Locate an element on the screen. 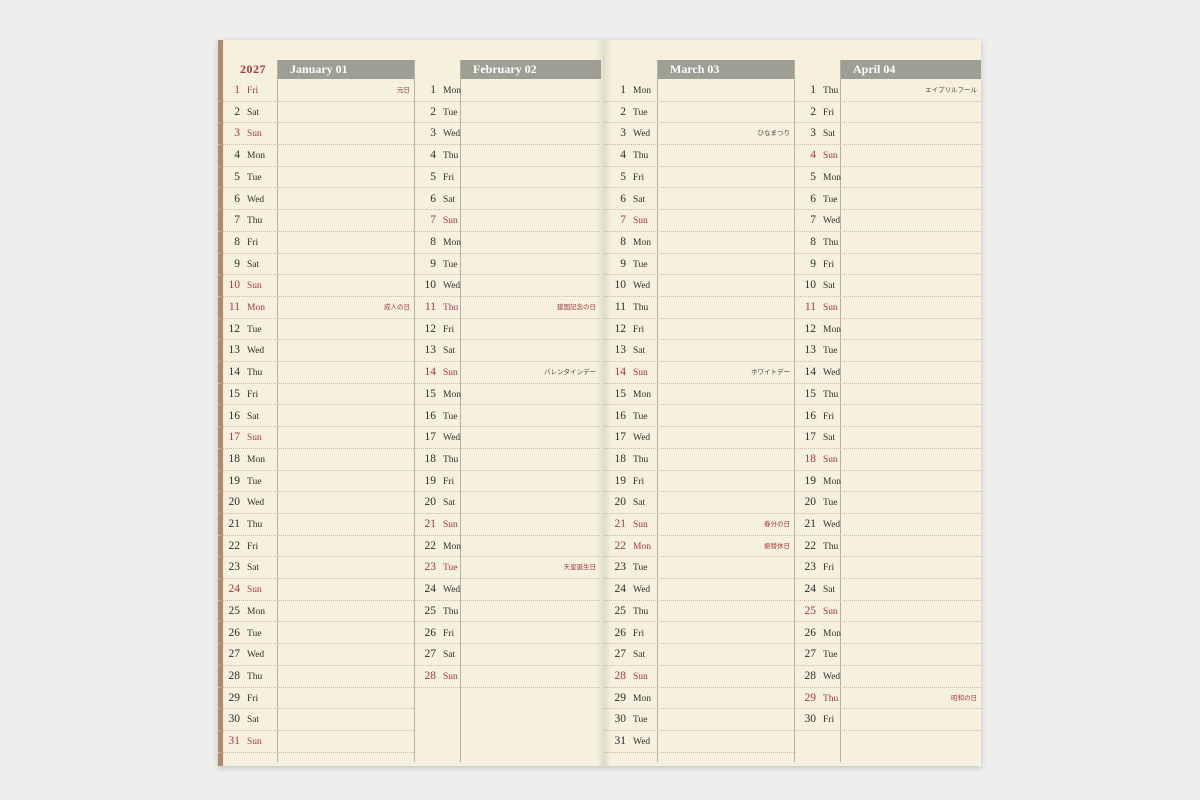 The width and height of the screenshot is (1200, 800). day-row: 8 Thu is located at coordinates (887, 243).